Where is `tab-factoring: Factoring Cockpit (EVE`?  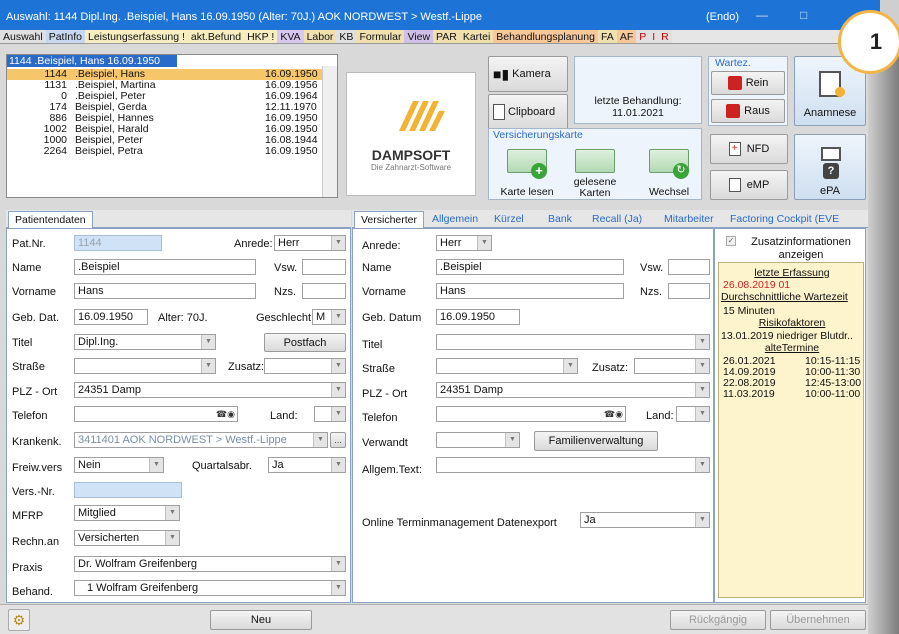
tab-factoring: Factoring Cockpit (EVE is located at coordinates (784, 219).